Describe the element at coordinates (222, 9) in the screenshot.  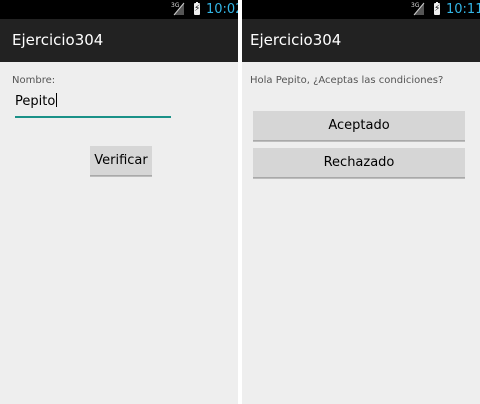
I see `clock: 10:02` at that location.